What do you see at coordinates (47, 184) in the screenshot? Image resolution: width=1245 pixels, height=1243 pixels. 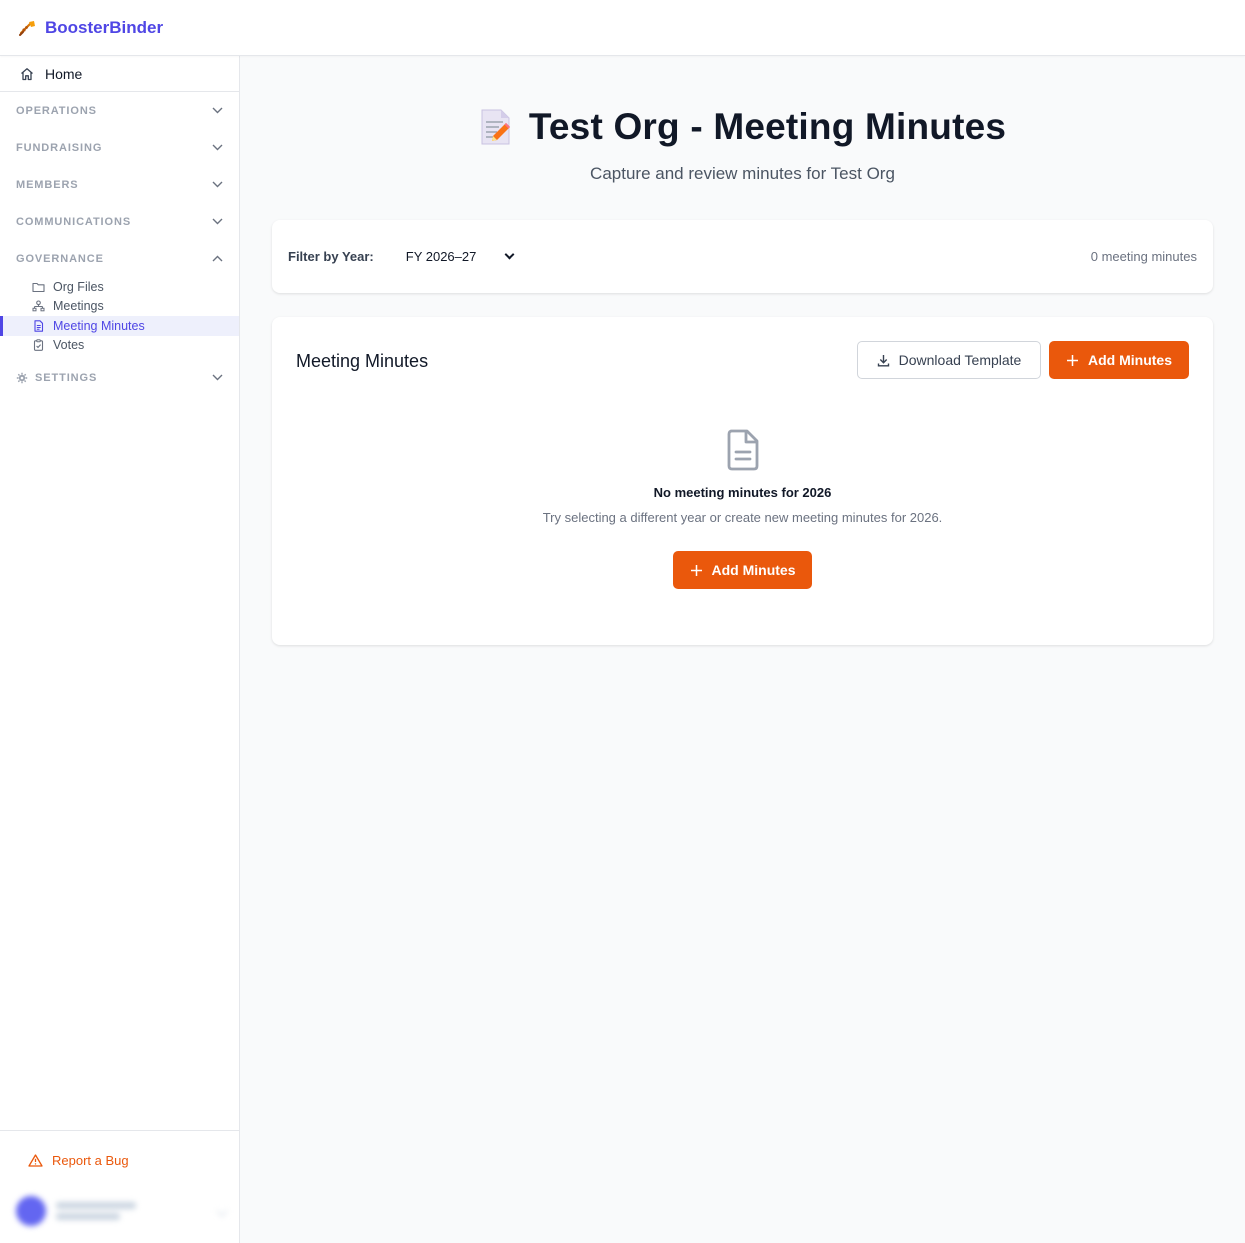 I see `section-label: MEMBERS` at bounding box center [47, 184].